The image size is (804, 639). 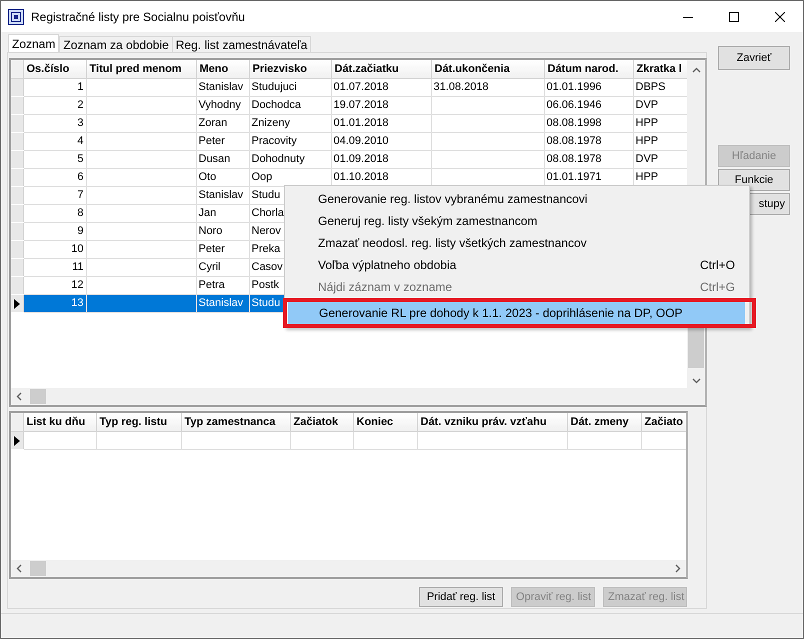 What do you see at coordinates (381, 105) in the screenshot?
I see `table-cell: 19.07.2018` at bounding box center [381, 105].